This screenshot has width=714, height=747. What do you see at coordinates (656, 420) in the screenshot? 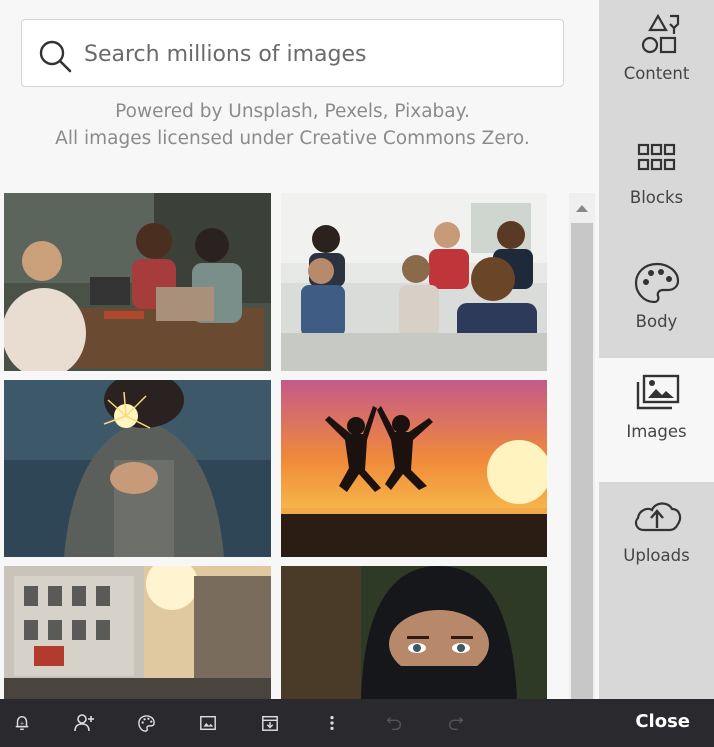
I see `tab-images: Images` at bounding box center [656, 420].